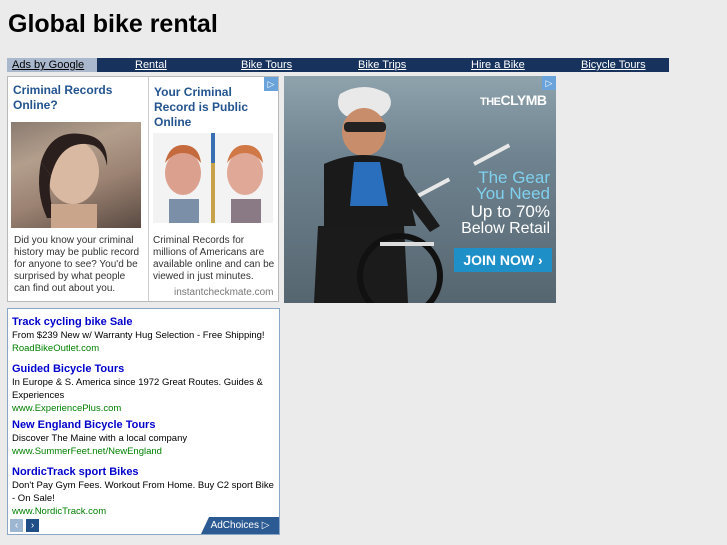 Image resolution: width=727 pixels, height=545 pixels. I want to click on nav-link-bike-tours: Bike Tours, so click(266, 65).